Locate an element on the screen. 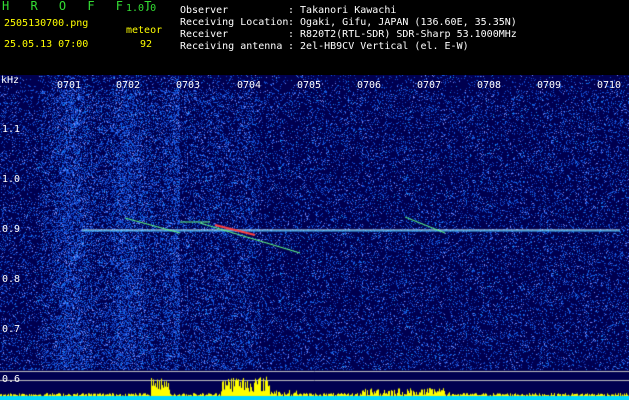  file-datetime: 25.05.13 07:00 is located at coordinates (46, 44).